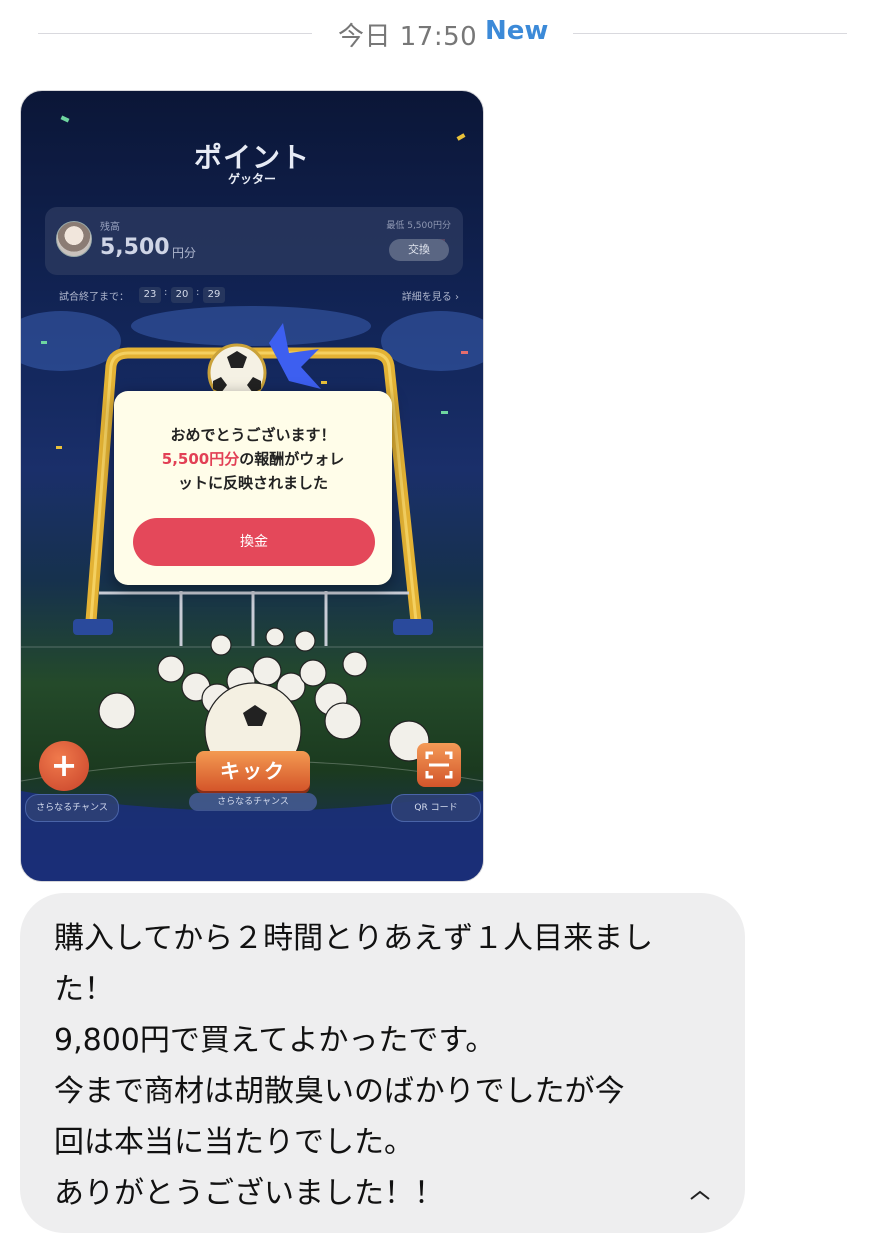 The width and height of the screenshot is (885, 1233). What do you see at coordinates (700, 1195) in the screenshot?
I see `chevron-up-icon` at bounding box center [700, 1195].